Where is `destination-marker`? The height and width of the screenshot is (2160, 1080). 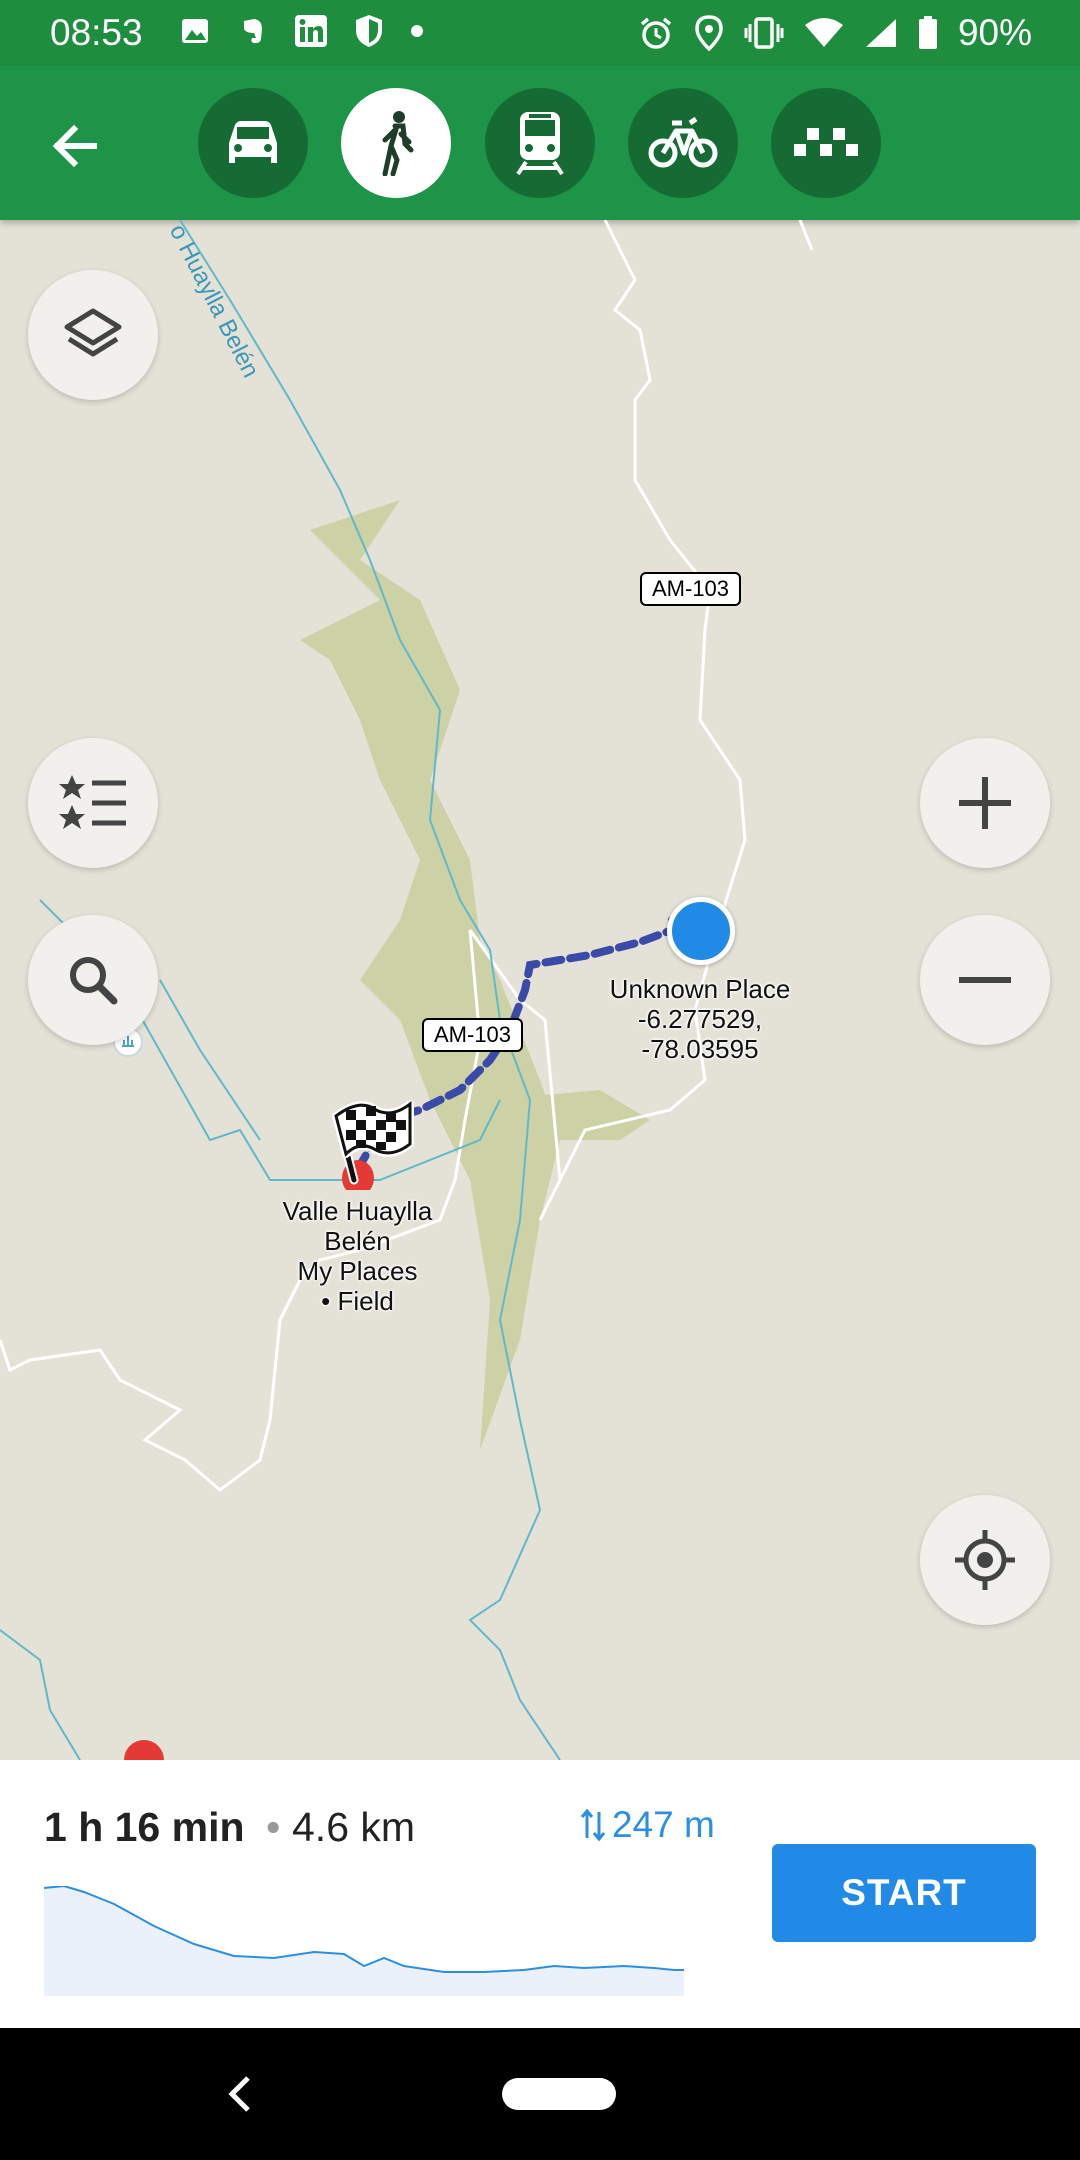
destination-marker is located at coordinates (370, 1138).